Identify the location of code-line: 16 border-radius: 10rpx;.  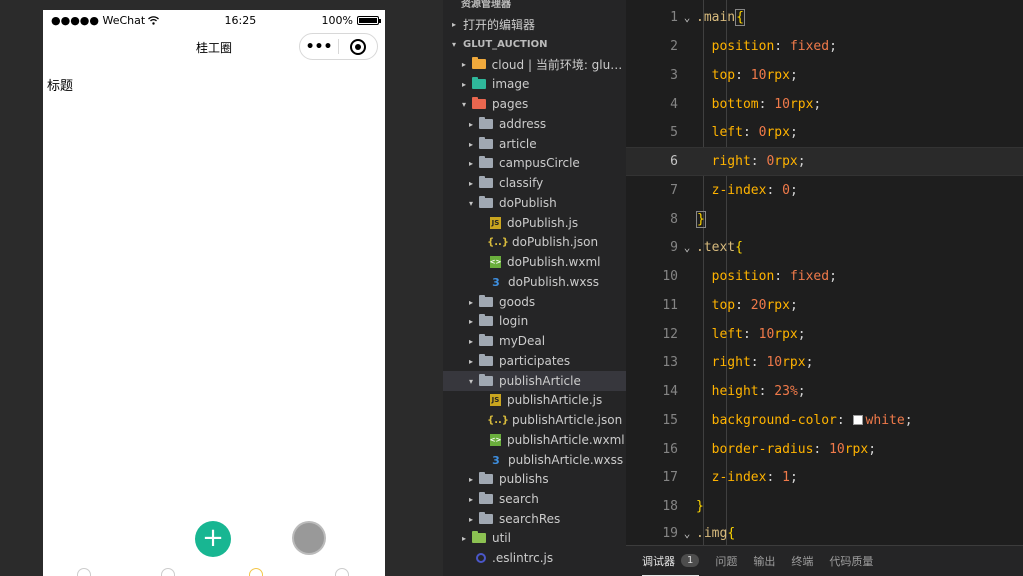
(824, 449).